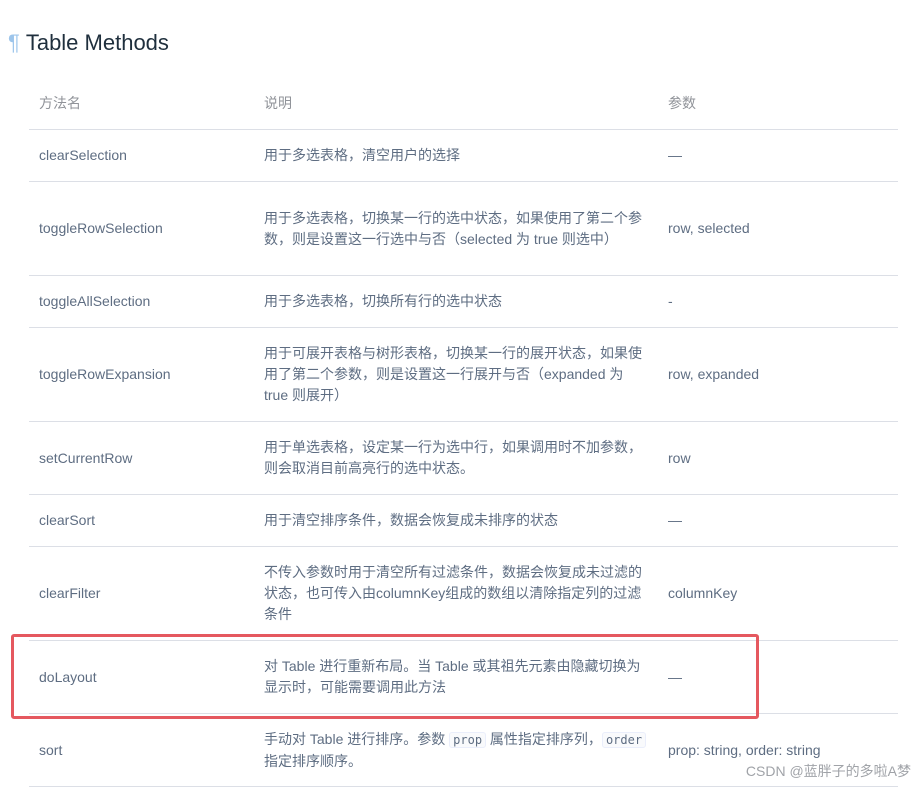 The width and height of the screenshot is (917, 787). I want to click on description-text: 指定排序顺序。, so click(313, 760).